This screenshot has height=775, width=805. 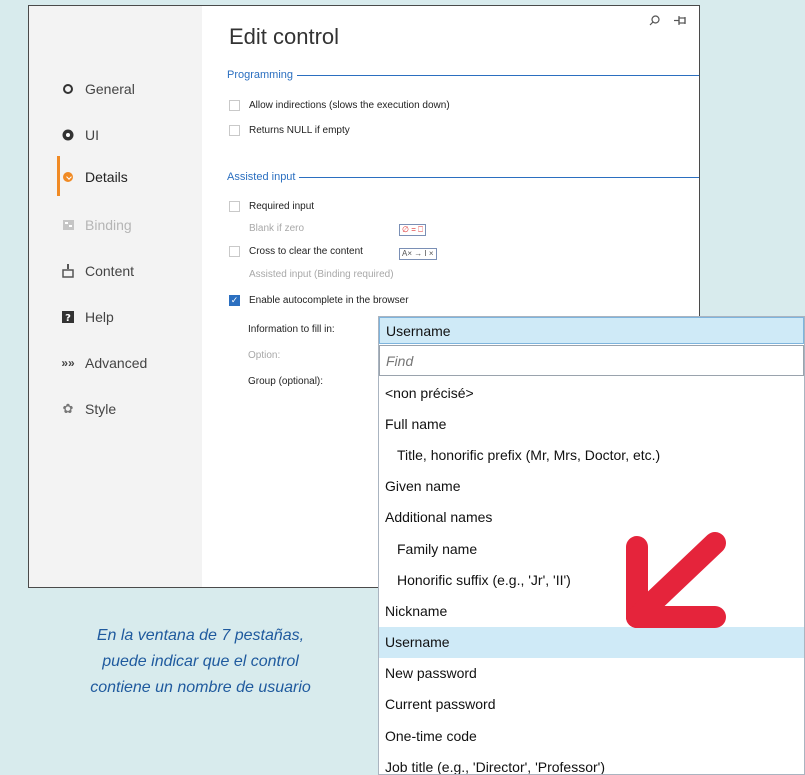 I want to click on programming-section-header: Programming, so click(x=463, y=75).